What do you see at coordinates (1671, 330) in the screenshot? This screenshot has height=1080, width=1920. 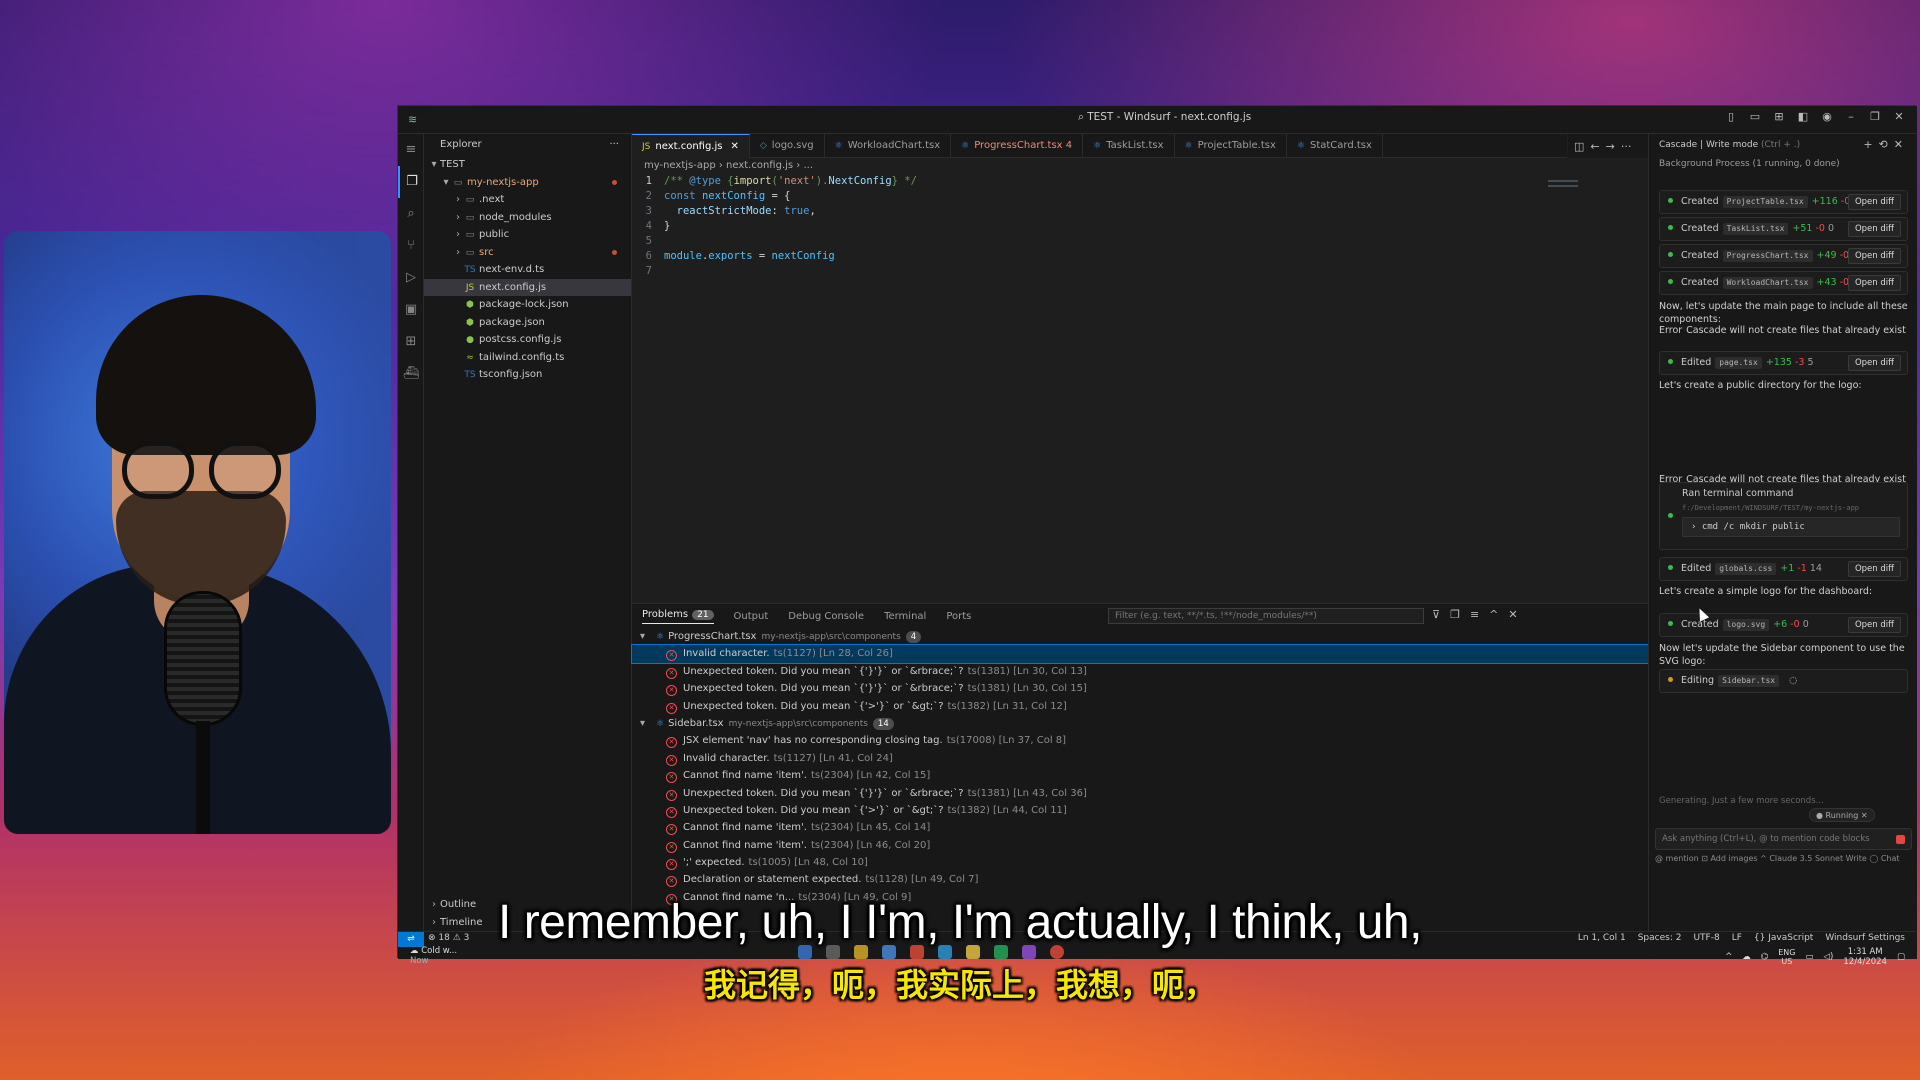 I see `error-label: Error` at bounding box center [1671, 330].